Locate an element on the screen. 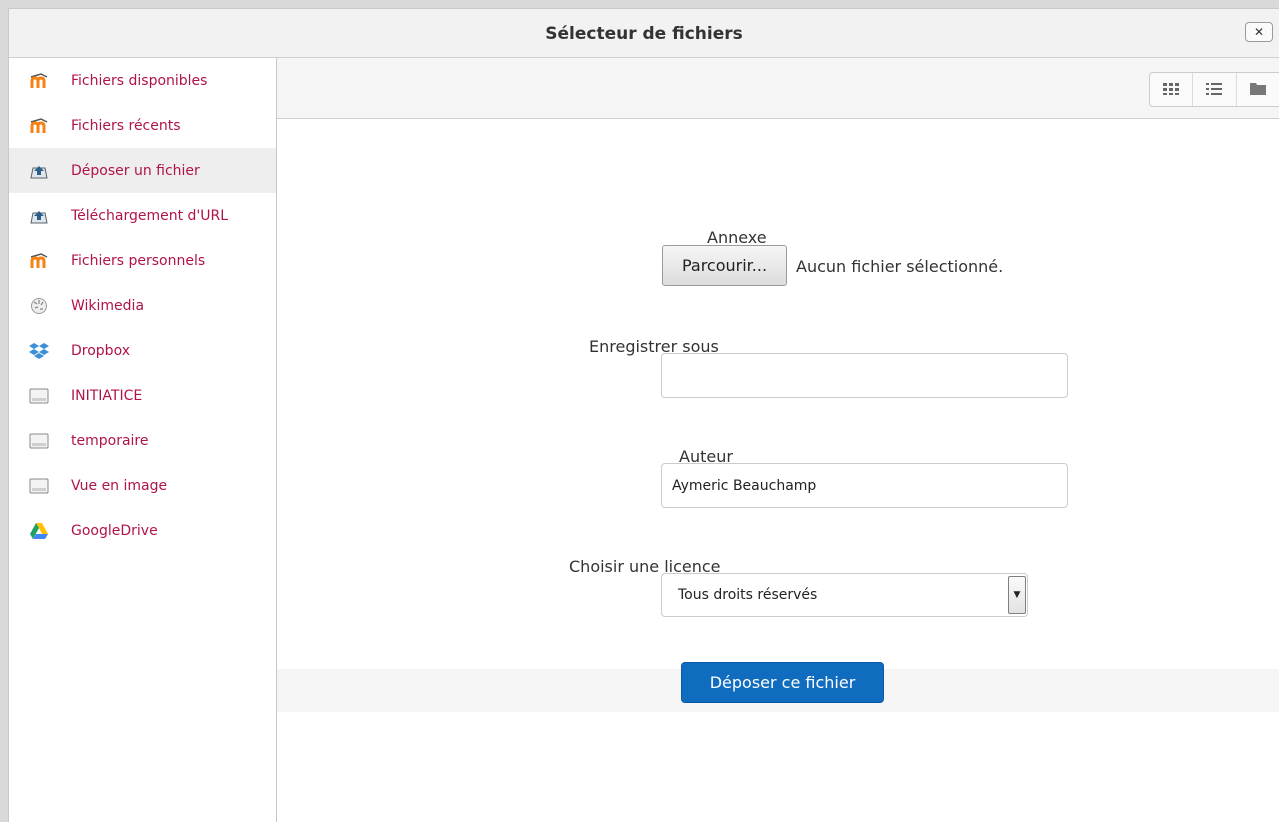 This screenshot has height=822, width=1279. dialog-title: Sélecteur de fichiers is located at coordinates (644, 34).